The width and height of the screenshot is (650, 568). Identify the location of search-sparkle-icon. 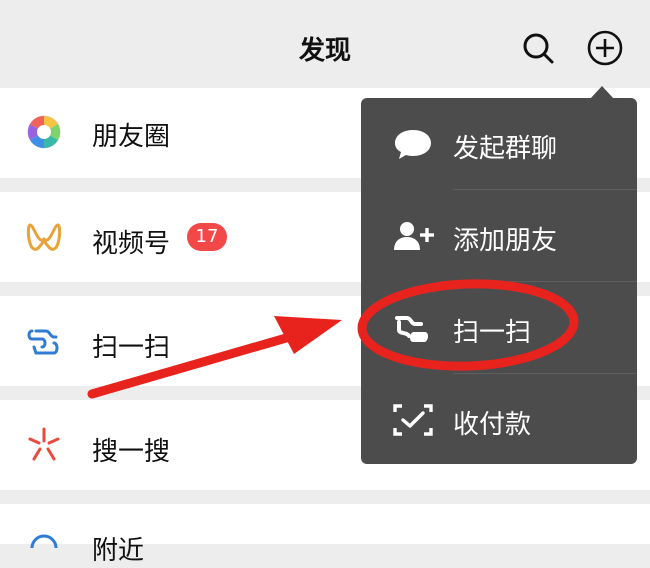
(44, 444).